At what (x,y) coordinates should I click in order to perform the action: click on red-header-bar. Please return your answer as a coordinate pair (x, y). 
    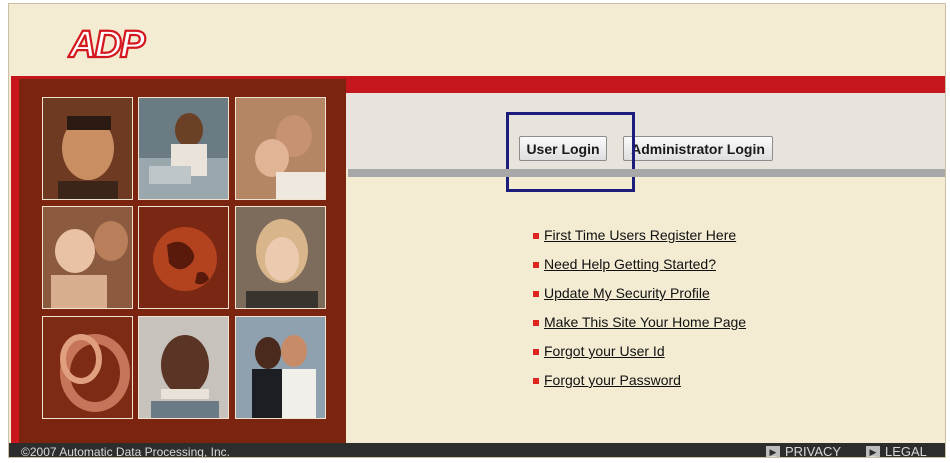
    Looking at the image, I should click on (645, 84).